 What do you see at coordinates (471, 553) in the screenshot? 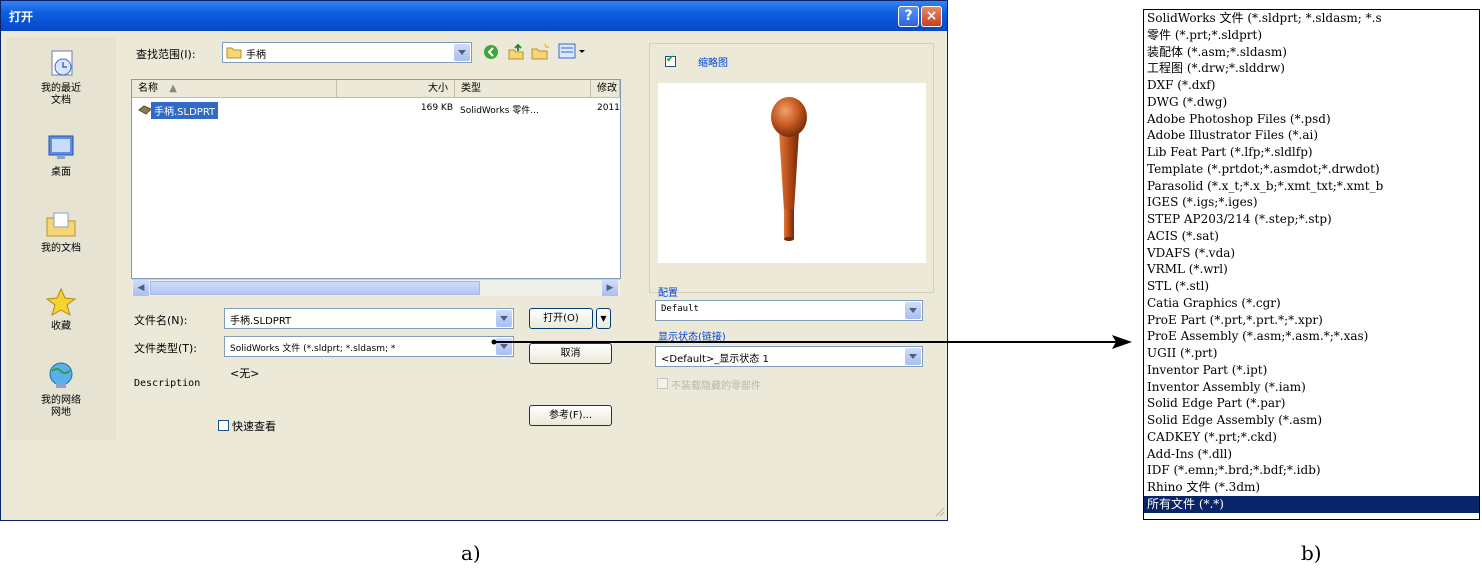
I see `caption-a: a)` at bounding box center [471, 553].